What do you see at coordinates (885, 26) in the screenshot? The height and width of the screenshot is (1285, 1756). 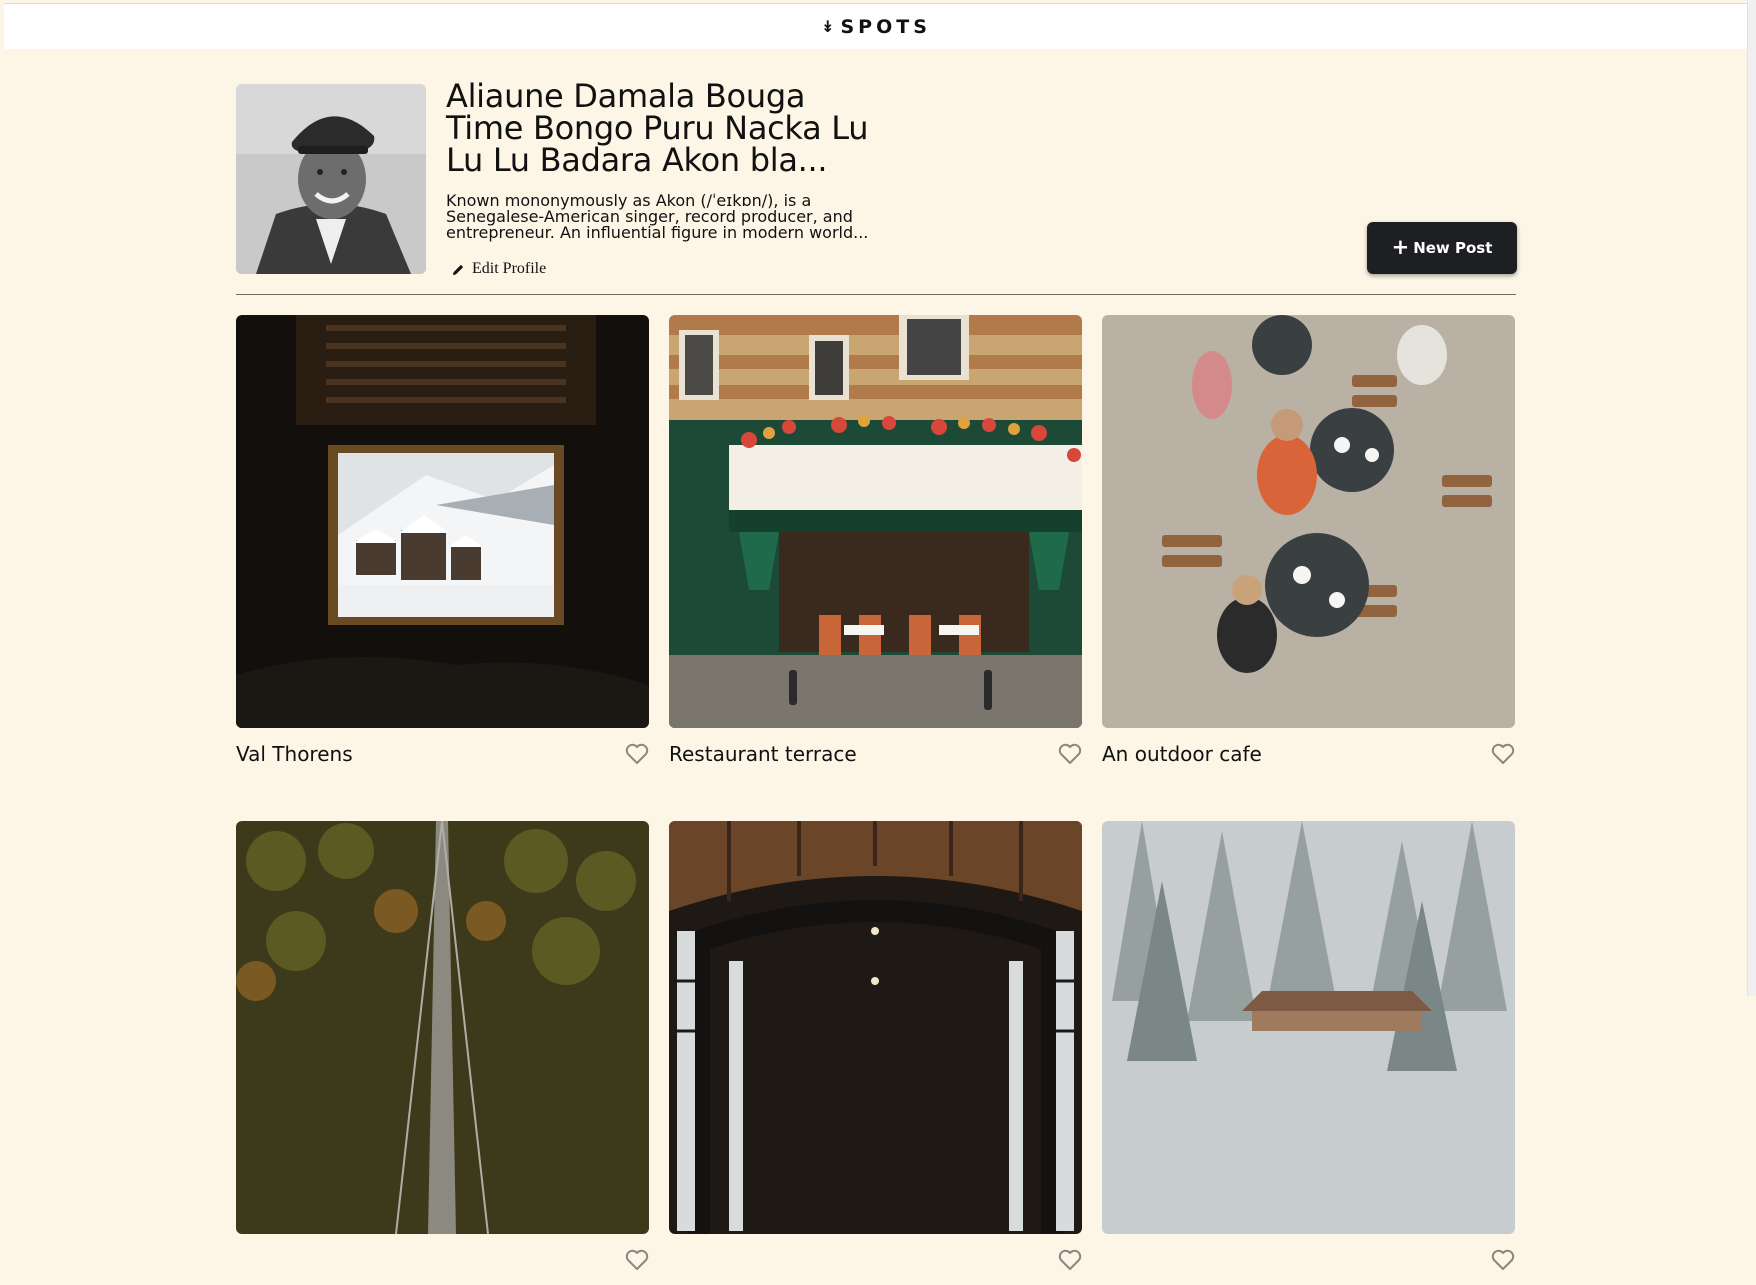 I see `logo-text: SPOTS` at bounding box center [885, 26].